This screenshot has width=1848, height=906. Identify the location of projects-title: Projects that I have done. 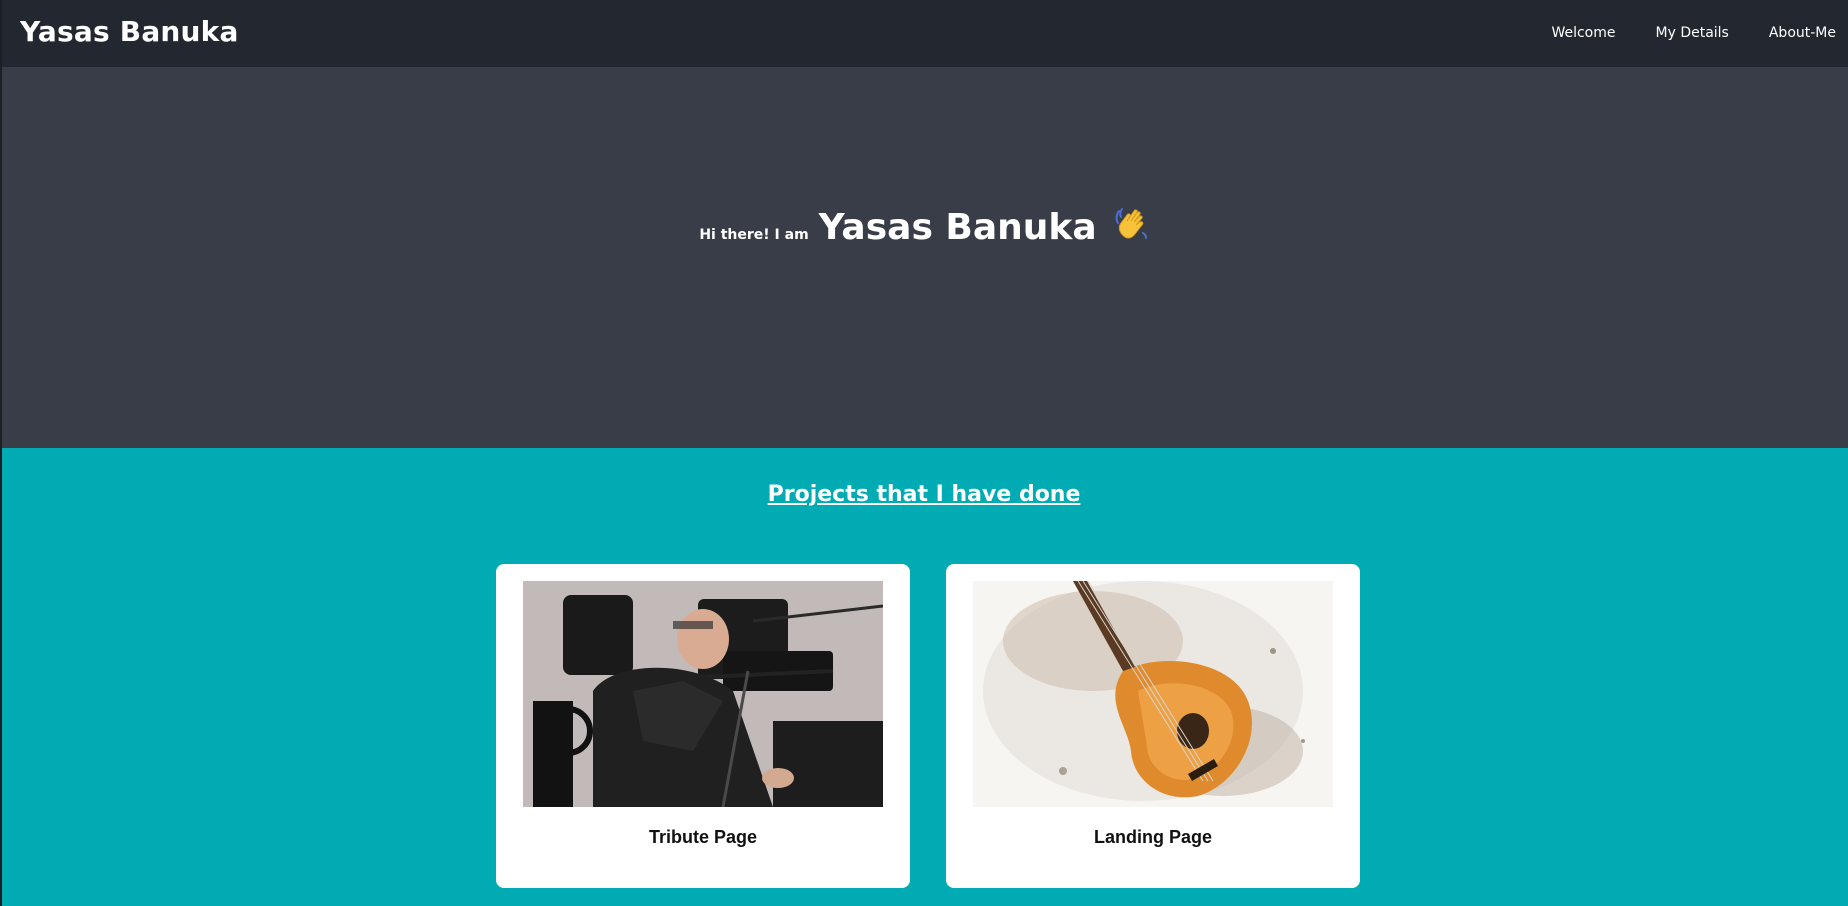
(924, 494).